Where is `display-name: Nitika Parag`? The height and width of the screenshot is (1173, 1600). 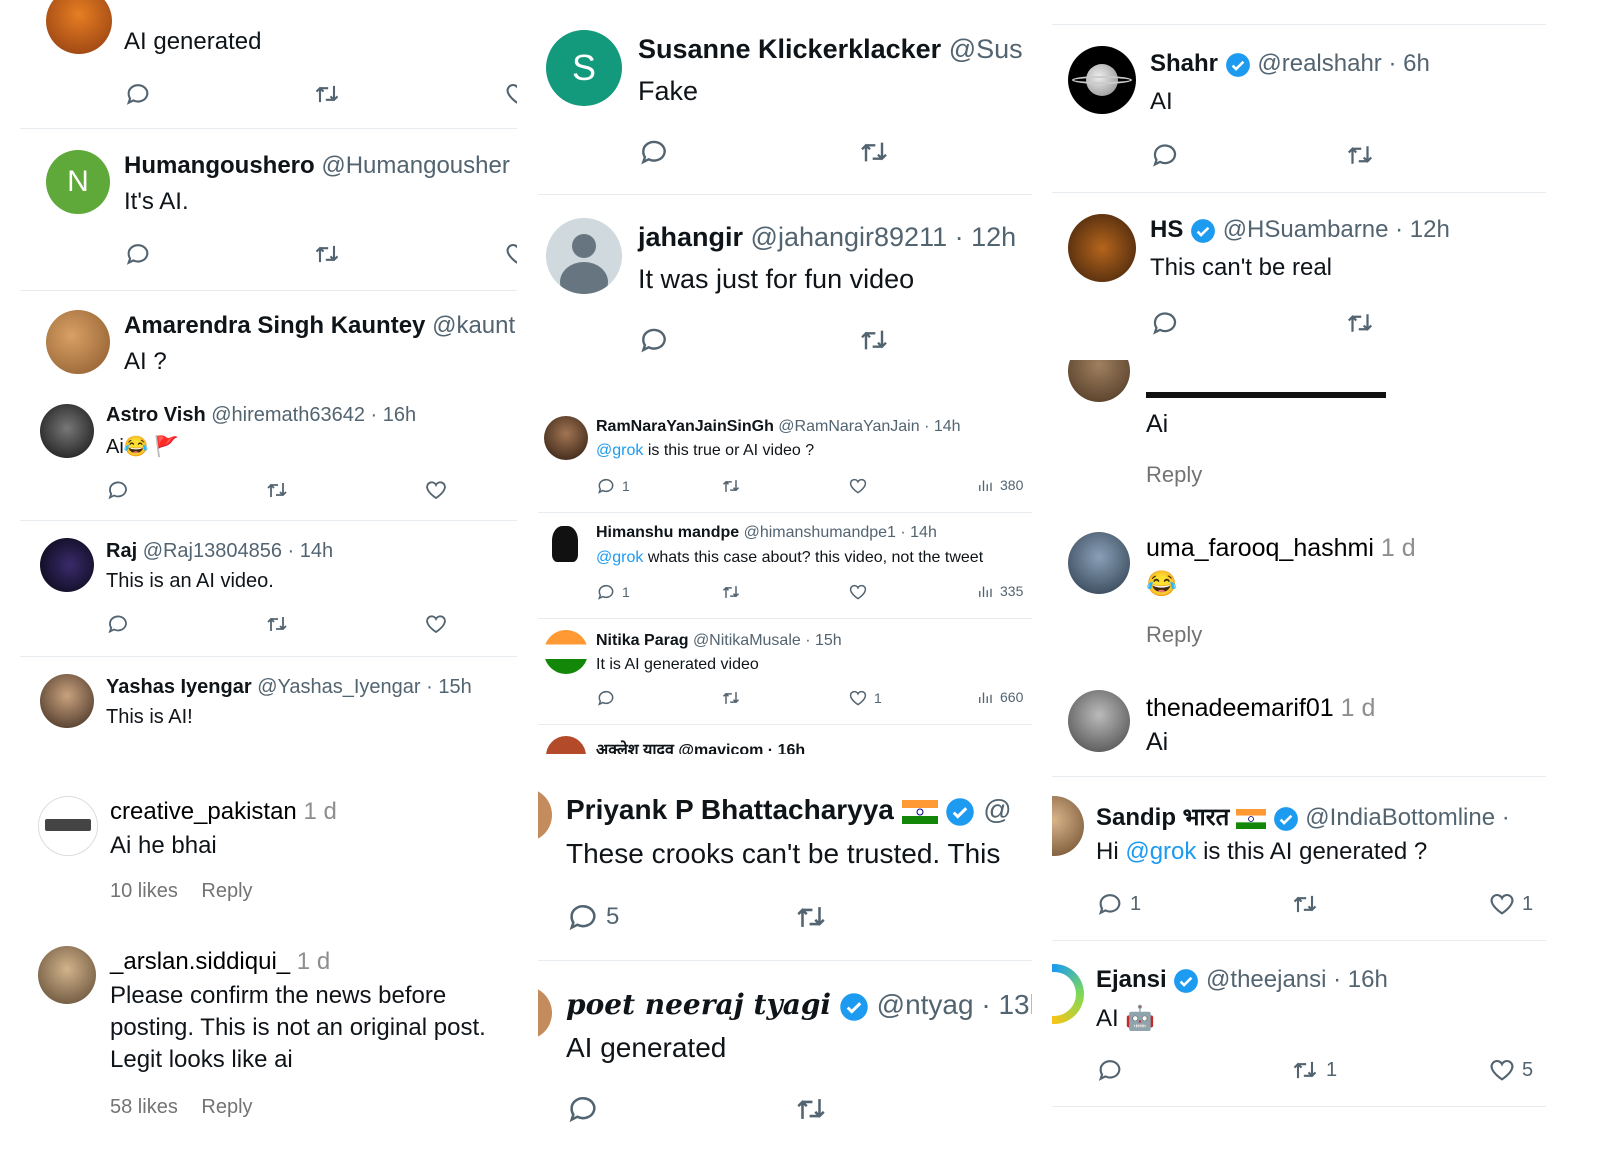 display-name: Nitika Parag is located at coordinates (642, 640).